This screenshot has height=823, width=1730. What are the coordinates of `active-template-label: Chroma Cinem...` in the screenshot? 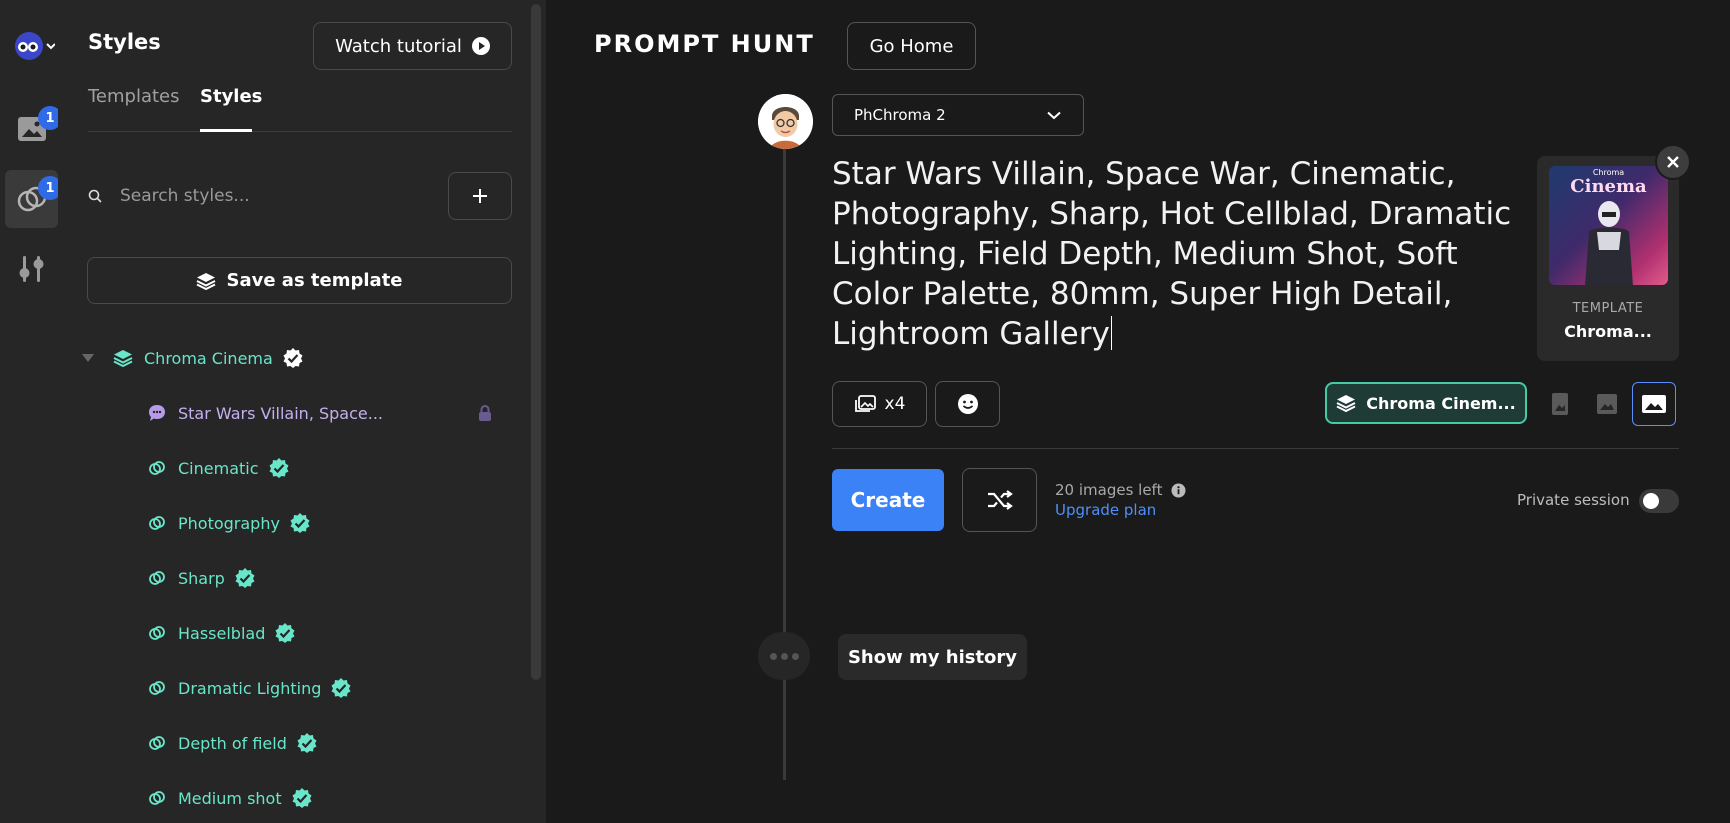 It's located at (1441, 403).